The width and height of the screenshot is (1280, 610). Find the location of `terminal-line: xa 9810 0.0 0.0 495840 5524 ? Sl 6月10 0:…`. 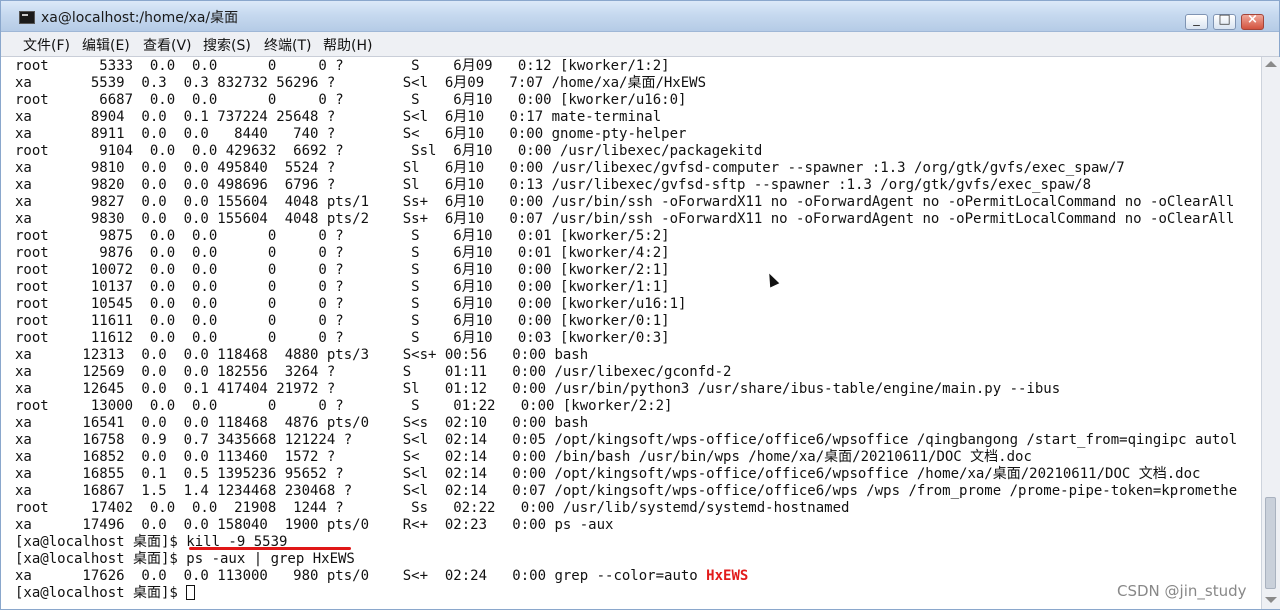

terminal-line: xa 9810 0.0 0.0 495840 5524 ? Sl 6月10 0:… is located at coordinates (570, 168).